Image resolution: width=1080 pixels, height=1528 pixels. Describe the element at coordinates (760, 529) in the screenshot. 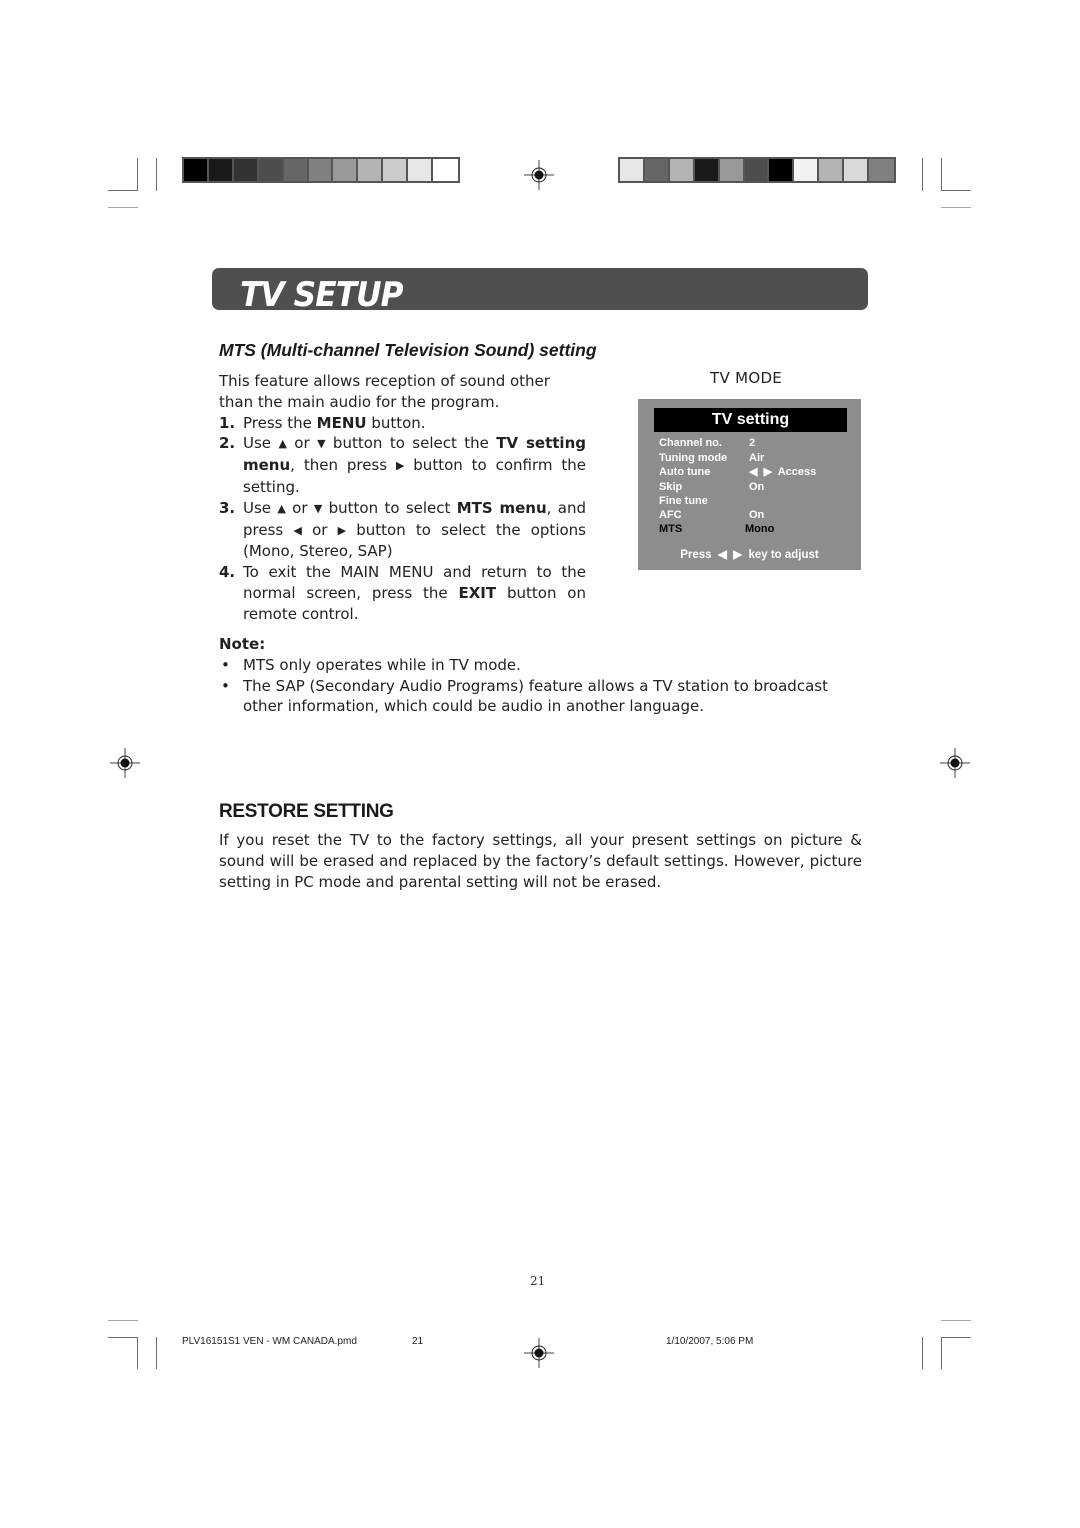

I see `osd-row-value: Mono` at that location.